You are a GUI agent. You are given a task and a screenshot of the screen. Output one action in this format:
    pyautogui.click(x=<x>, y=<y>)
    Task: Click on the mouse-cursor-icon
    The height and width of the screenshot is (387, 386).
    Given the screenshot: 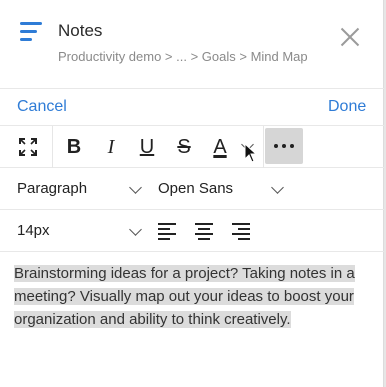 What is the action you would take?
    pyautogui.click(x=251, y=153)
    